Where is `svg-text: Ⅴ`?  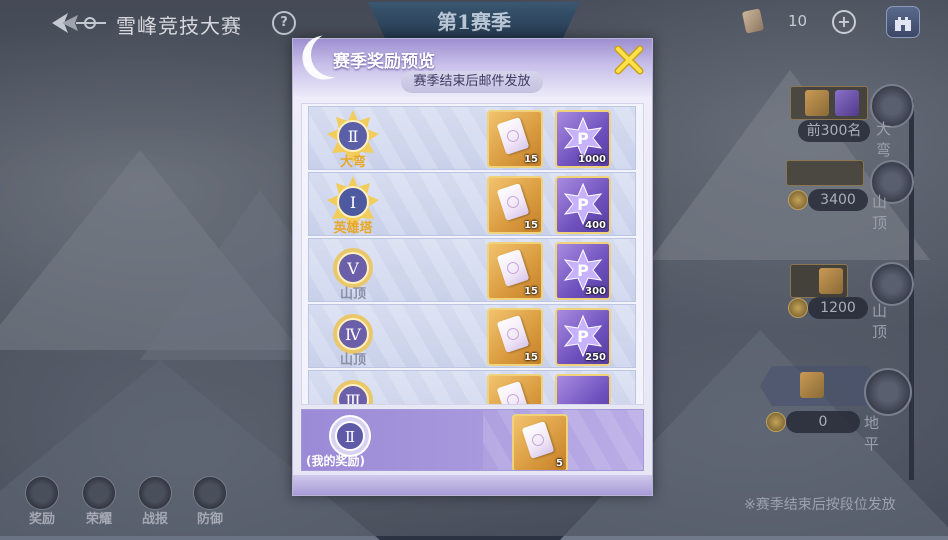
svg-text: Ⅴ is located at coordinates (352, 268).